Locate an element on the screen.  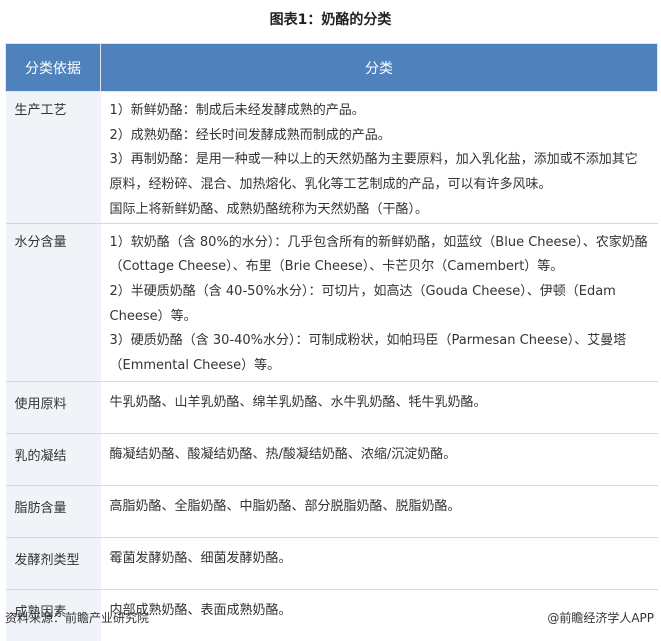
row-category: 水分含量 is located at coordinates (53, 302).